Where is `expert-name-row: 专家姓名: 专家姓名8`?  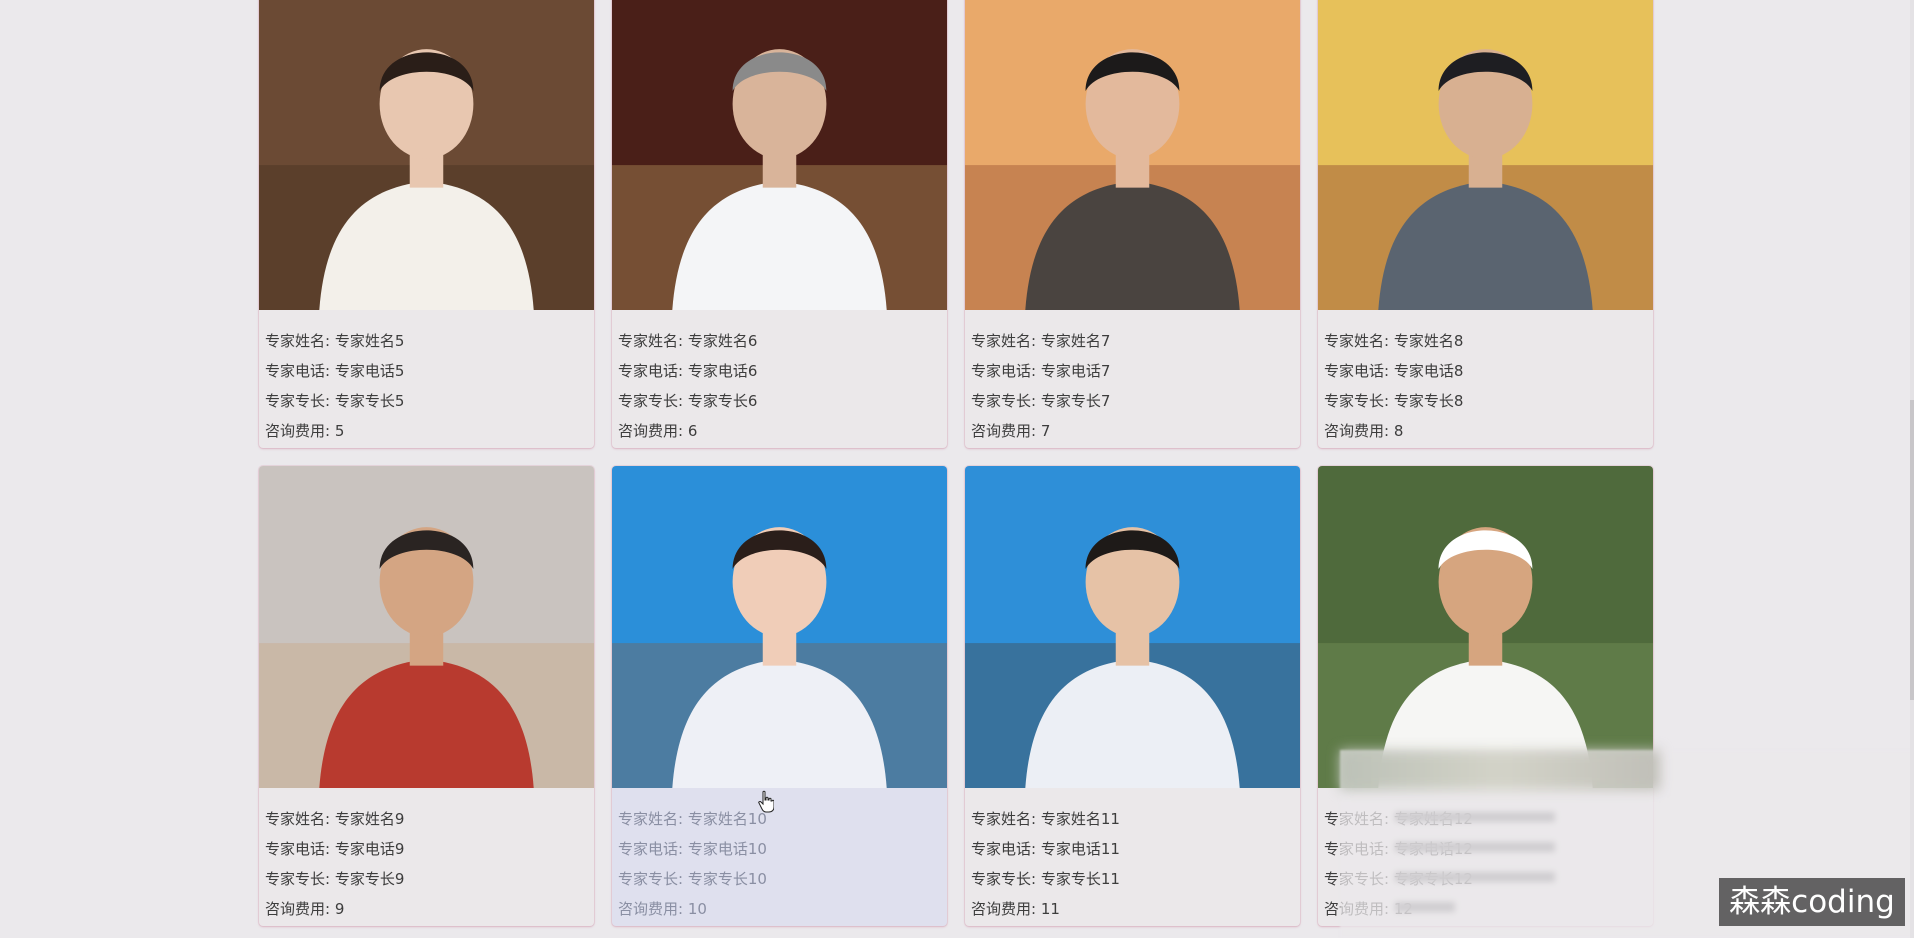
expert-name-row: 专家姓名: 专家姓名8 is located at coordinates (1394, 341).